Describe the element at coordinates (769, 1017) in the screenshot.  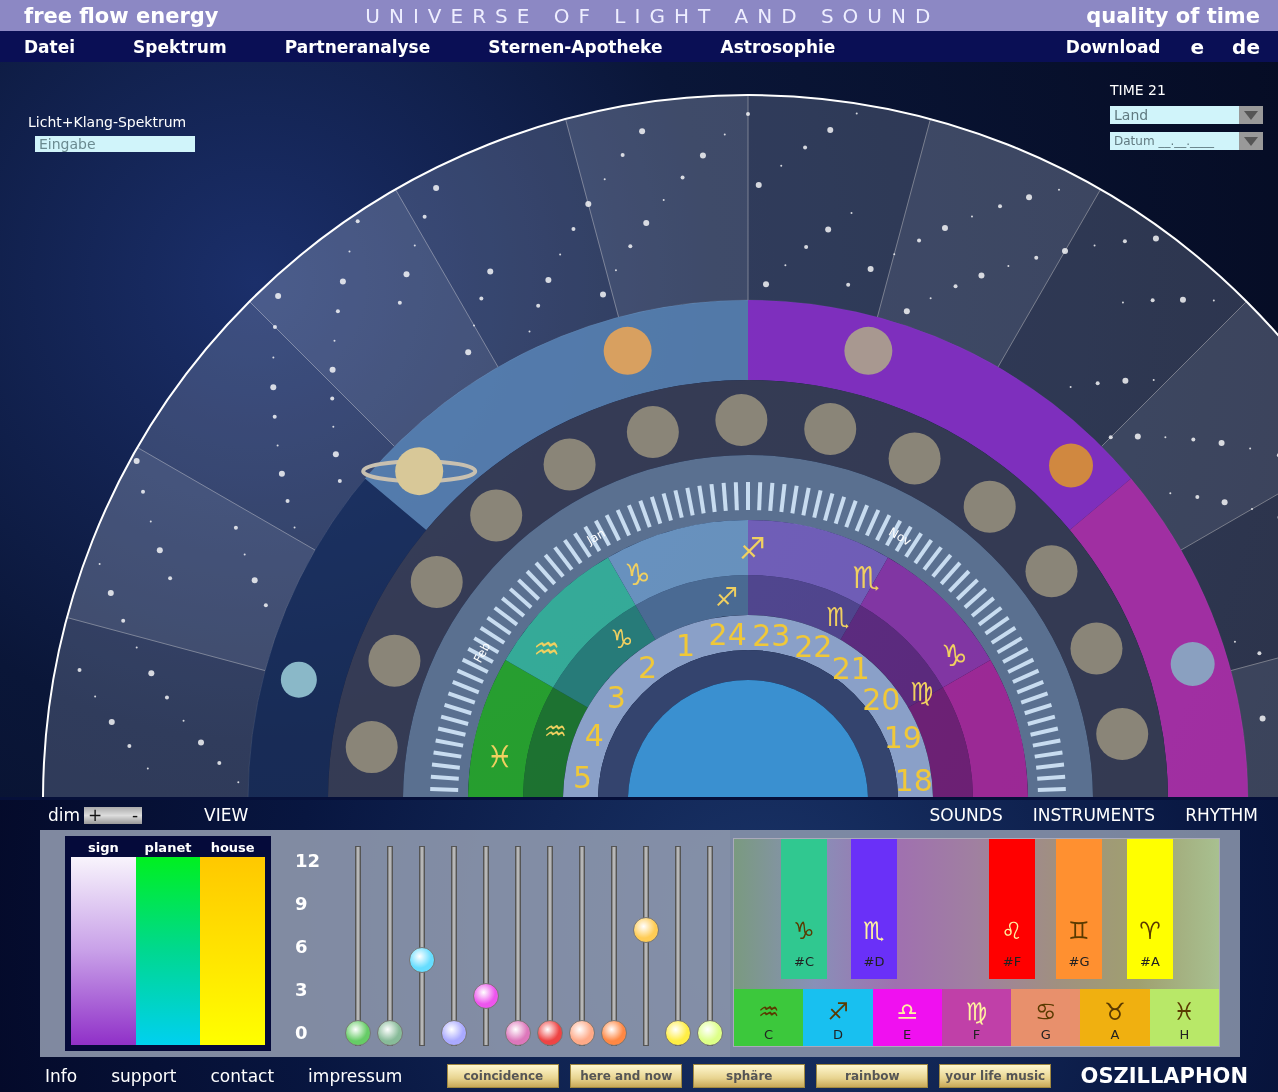
I see `piano-key: ♒ C` at that location.